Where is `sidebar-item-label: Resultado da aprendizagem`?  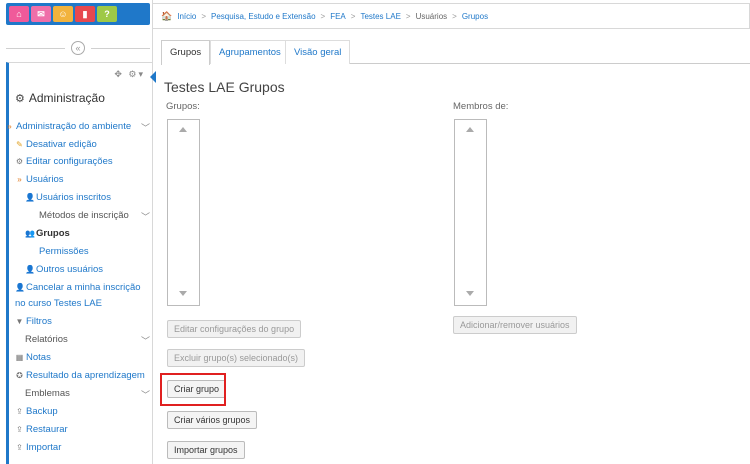
sidebar-item-label: Resultado da aprendizagem is located at coordinates (85, 375).